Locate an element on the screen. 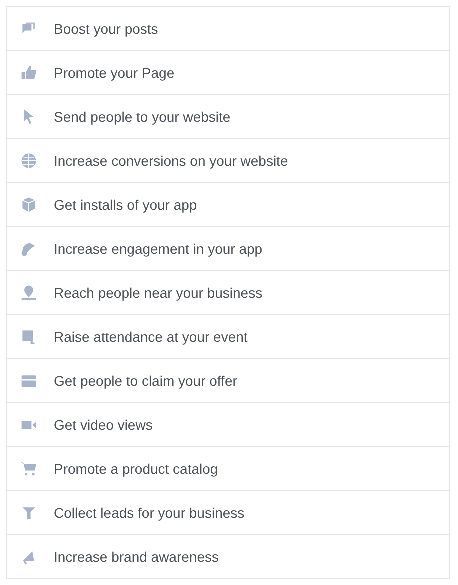 The image size is (458, 585). objective-item: Promote a product catalog is located at coordinates (228, 469).